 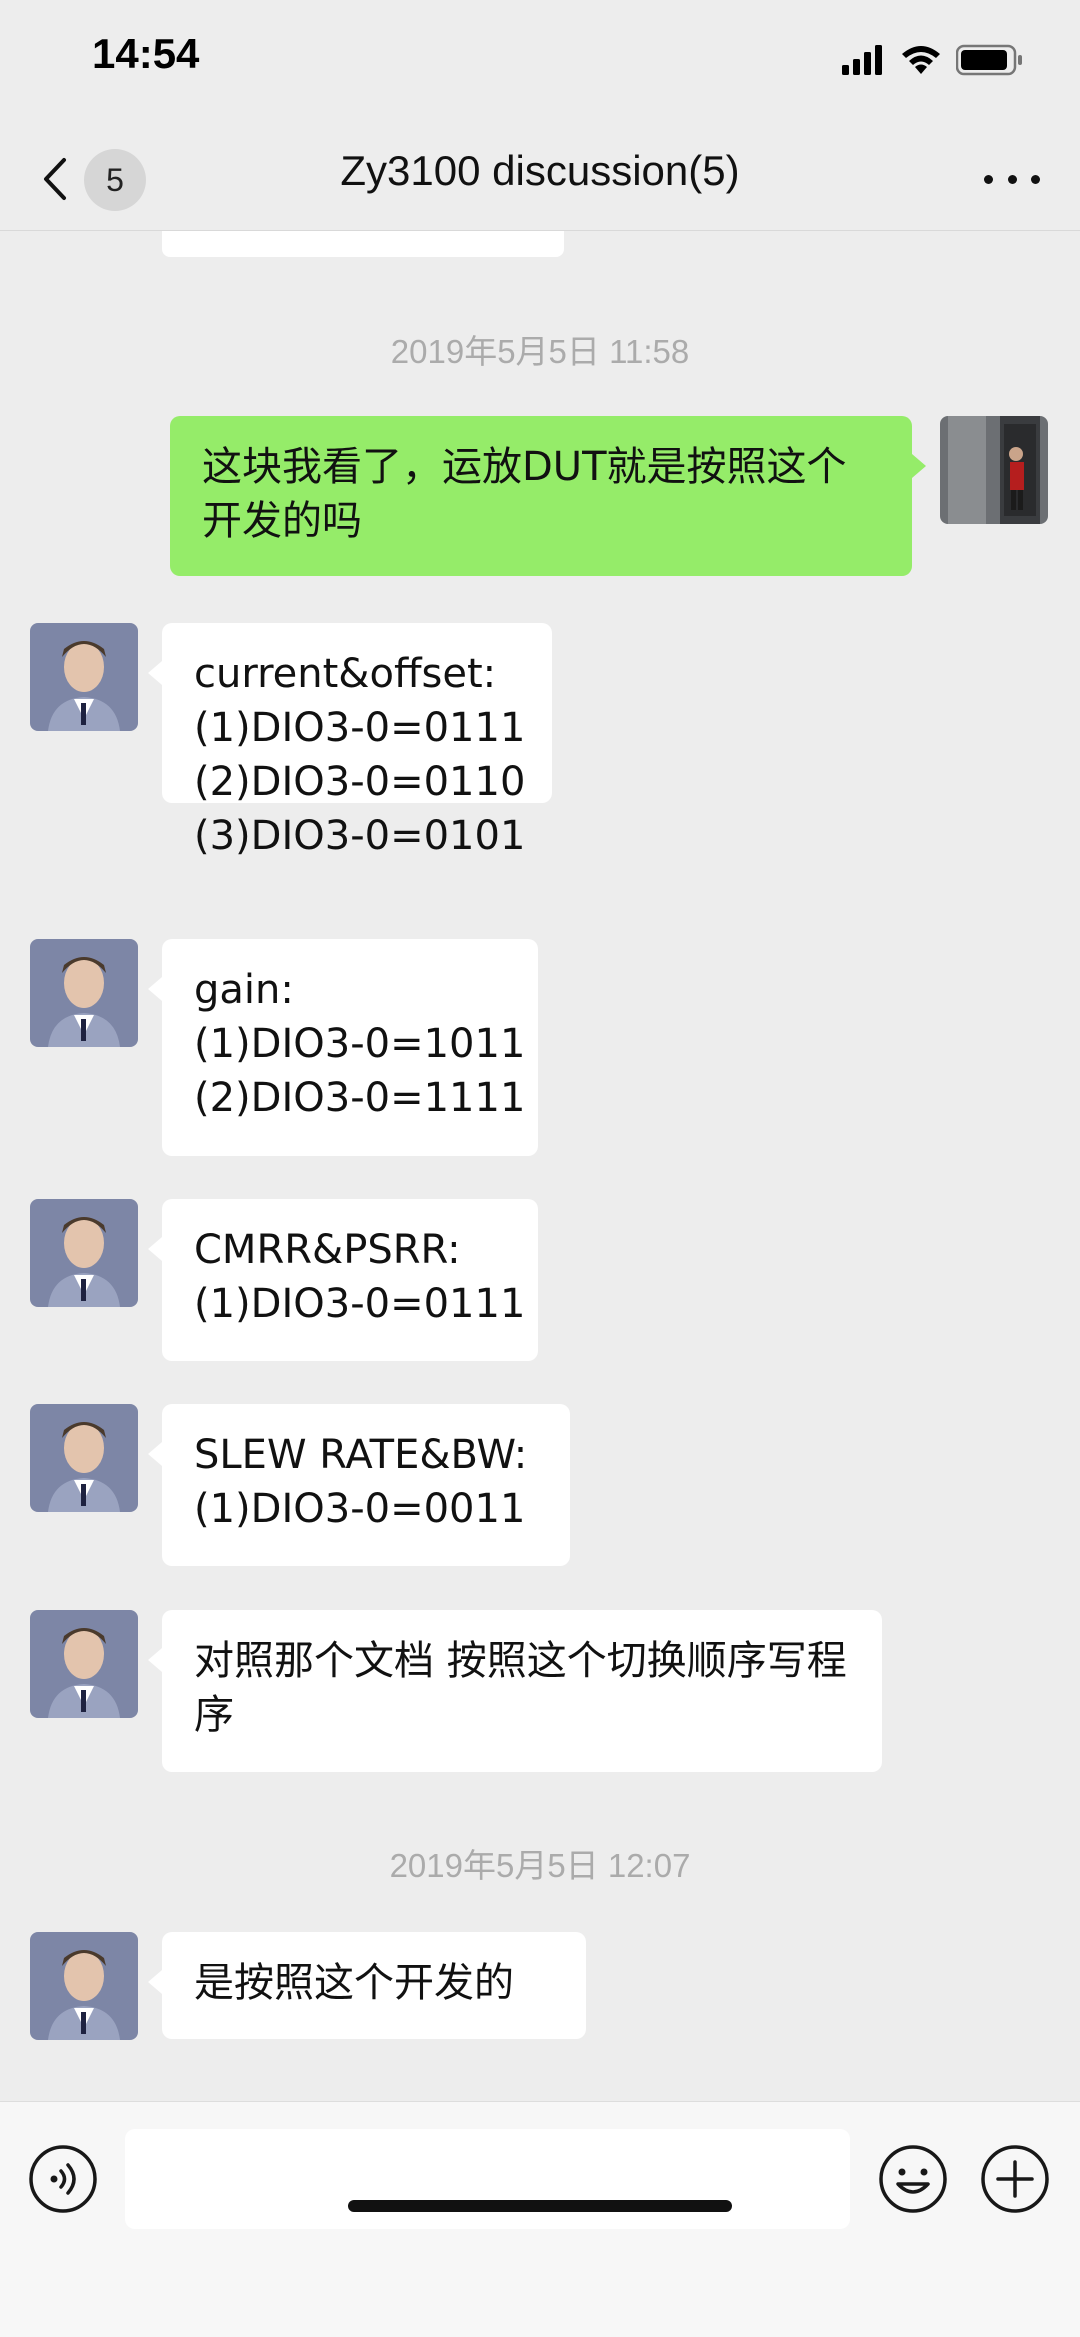 I want to click on message-text: (2)DIO3-0=1111, so click(x=360, y=1098).